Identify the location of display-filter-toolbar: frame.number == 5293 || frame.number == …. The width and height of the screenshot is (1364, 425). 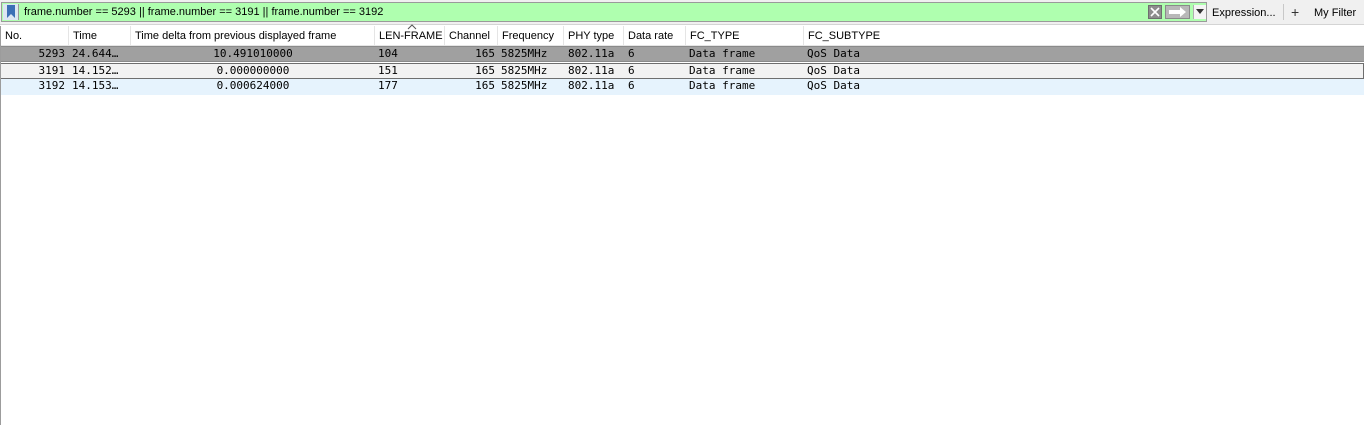
(682, 12).